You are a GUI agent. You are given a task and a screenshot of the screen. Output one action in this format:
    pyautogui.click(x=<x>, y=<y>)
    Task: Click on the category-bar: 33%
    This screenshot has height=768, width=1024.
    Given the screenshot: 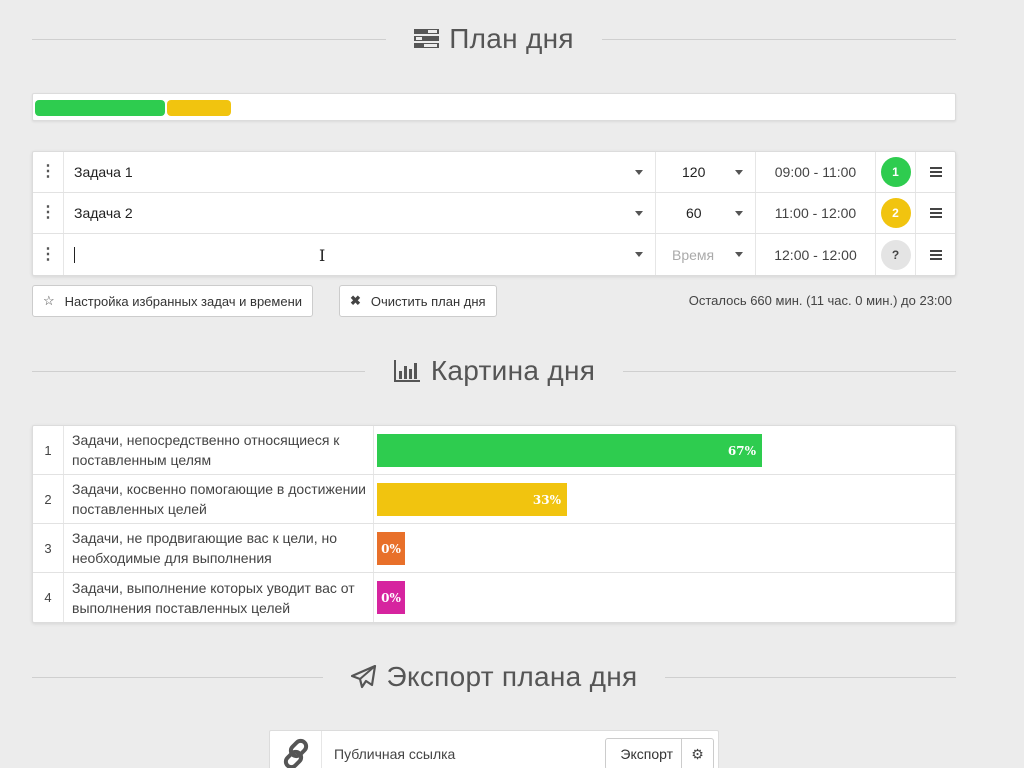 What is the action you would take?
    pyautogui.click(x=472, y=499)
    